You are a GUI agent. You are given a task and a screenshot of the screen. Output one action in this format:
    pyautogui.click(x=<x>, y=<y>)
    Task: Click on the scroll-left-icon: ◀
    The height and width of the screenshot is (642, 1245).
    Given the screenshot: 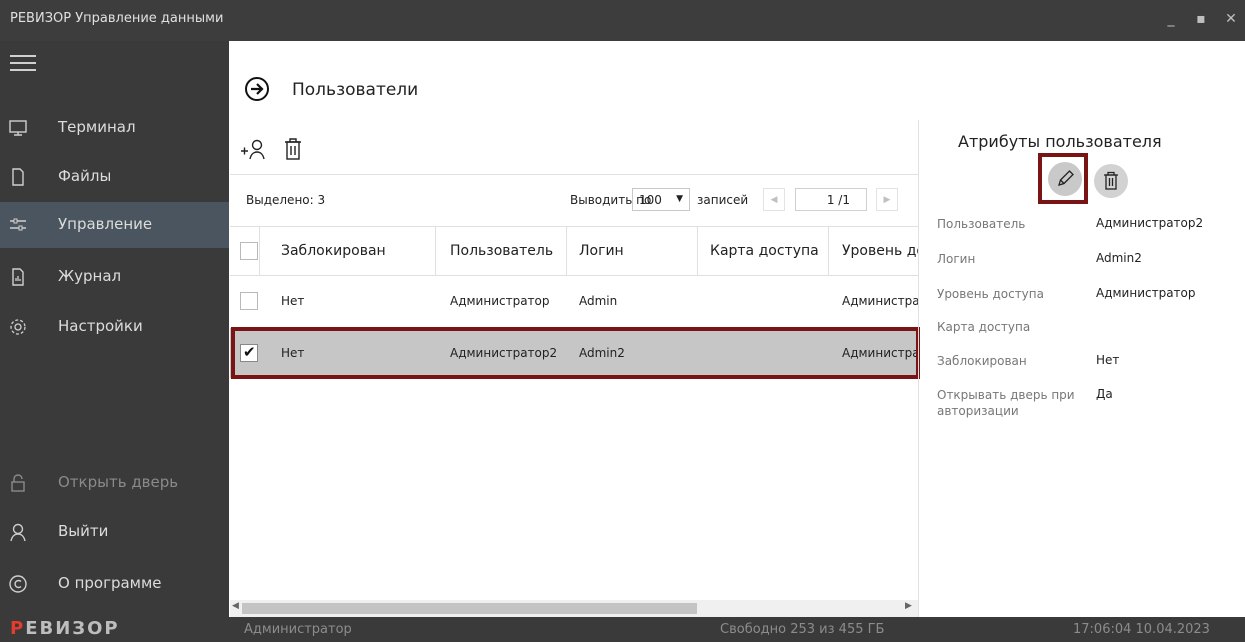 What is the action you would take?
    pyautogui.click(x=235, y=606)
    